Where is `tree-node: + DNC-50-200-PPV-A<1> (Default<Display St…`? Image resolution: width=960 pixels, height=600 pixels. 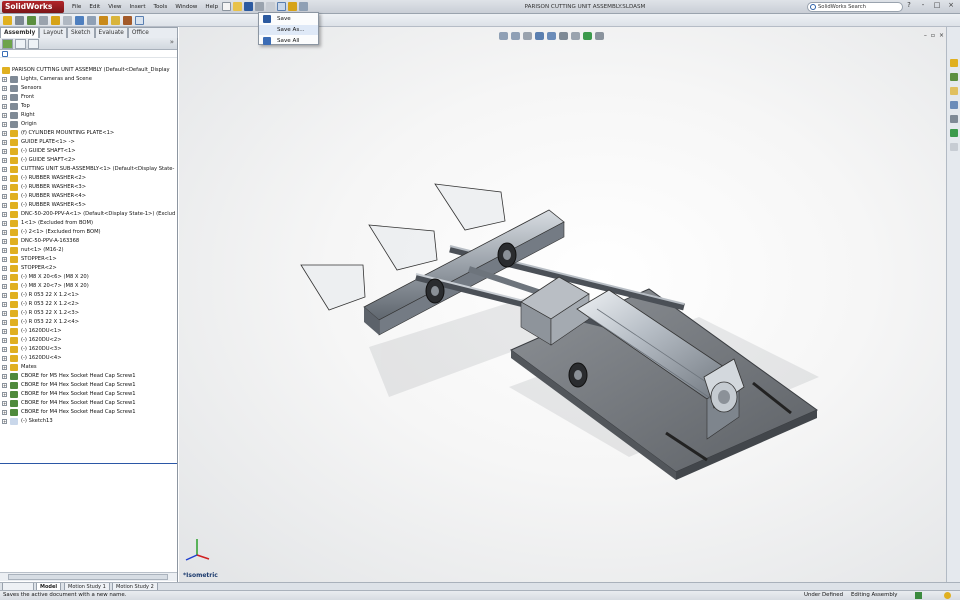
tree-node: + DNC-50-200-PPV-A<1> (Default<Display St… is located at coordinates (88, 214).